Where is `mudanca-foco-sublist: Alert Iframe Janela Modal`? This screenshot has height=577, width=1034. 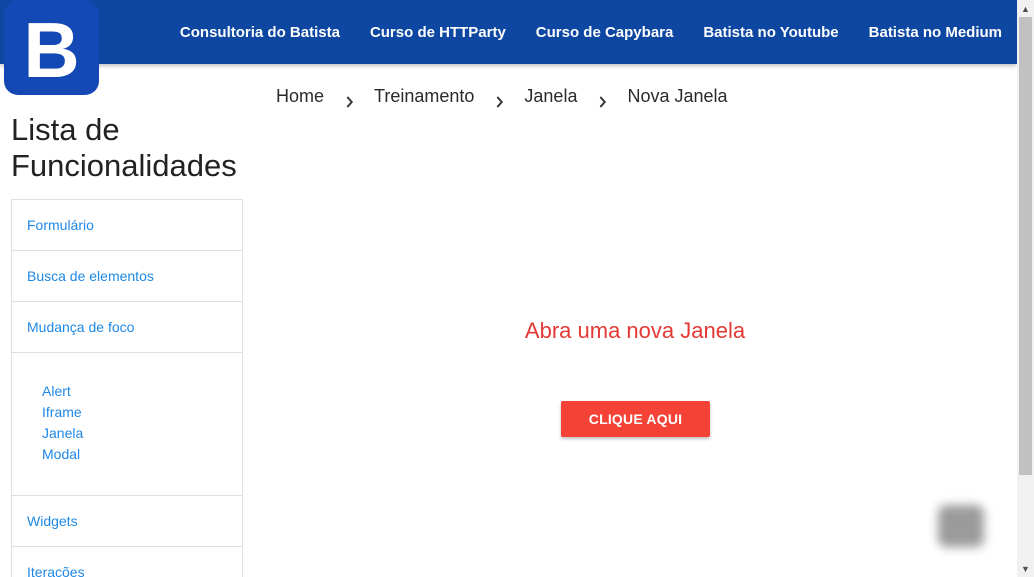 mudanca-foco-sublist: Alert Iframe Janela Modal is located at coordinates (127, 424).